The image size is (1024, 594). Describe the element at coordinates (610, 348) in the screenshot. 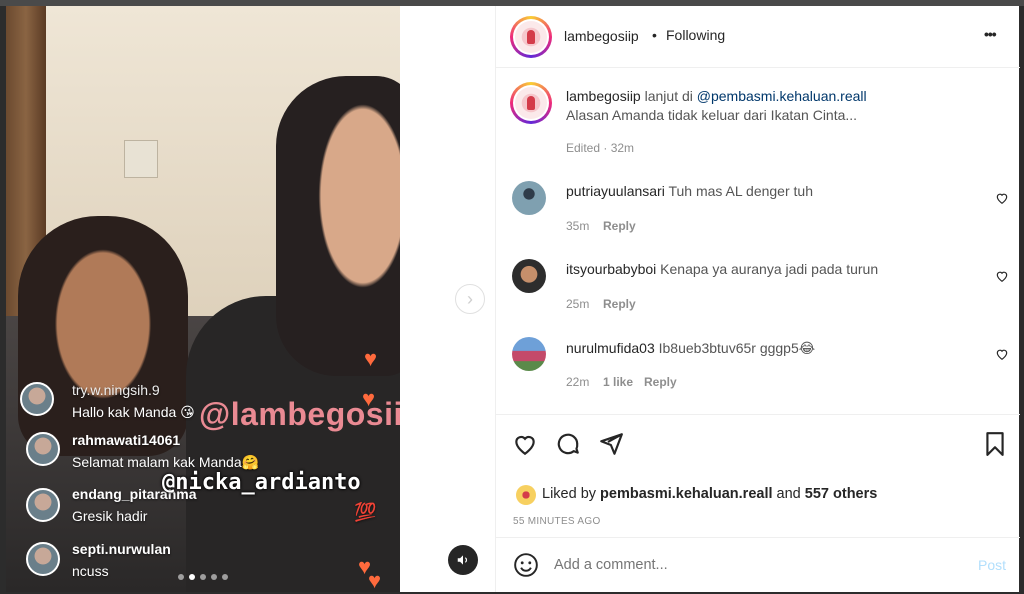

I see `comment-username: nurulmufida03` at that location.